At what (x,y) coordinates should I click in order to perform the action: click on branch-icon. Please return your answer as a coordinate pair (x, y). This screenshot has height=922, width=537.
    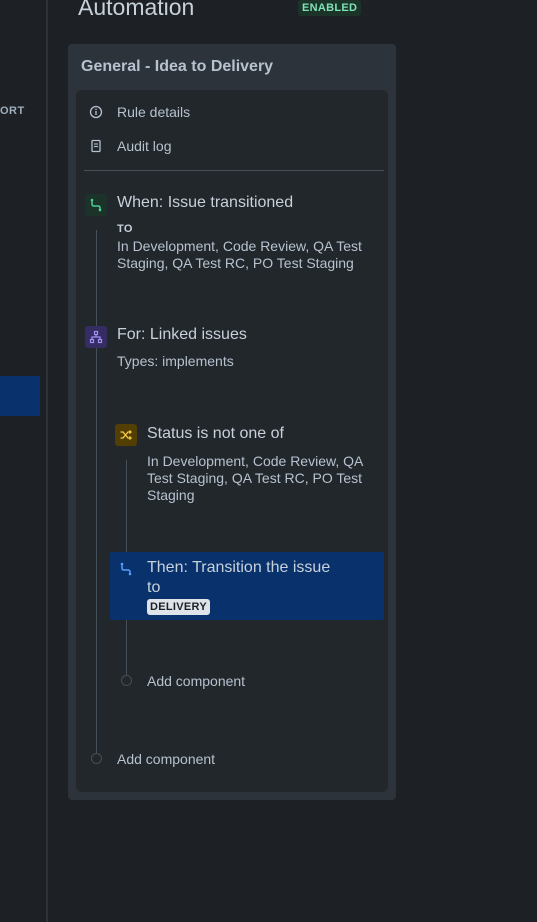
    Looking at the image, I should click on (96, 337).